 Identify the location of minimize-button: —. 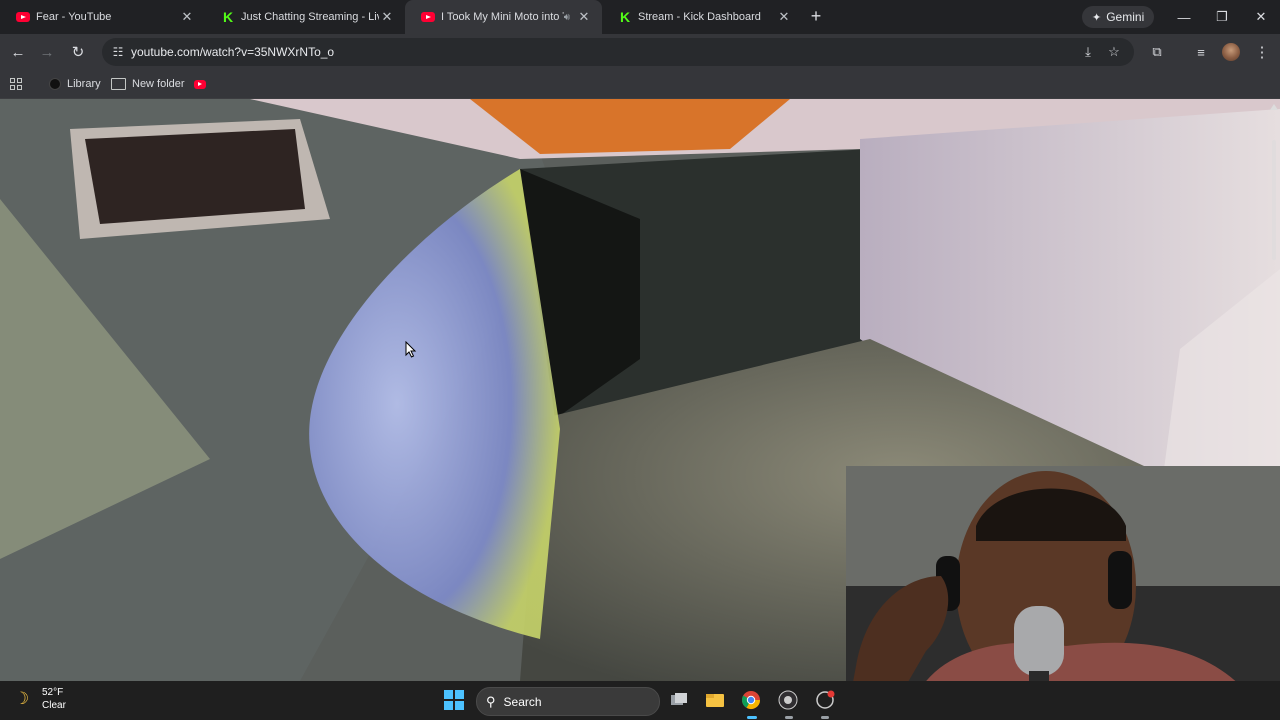
(1184, 17).